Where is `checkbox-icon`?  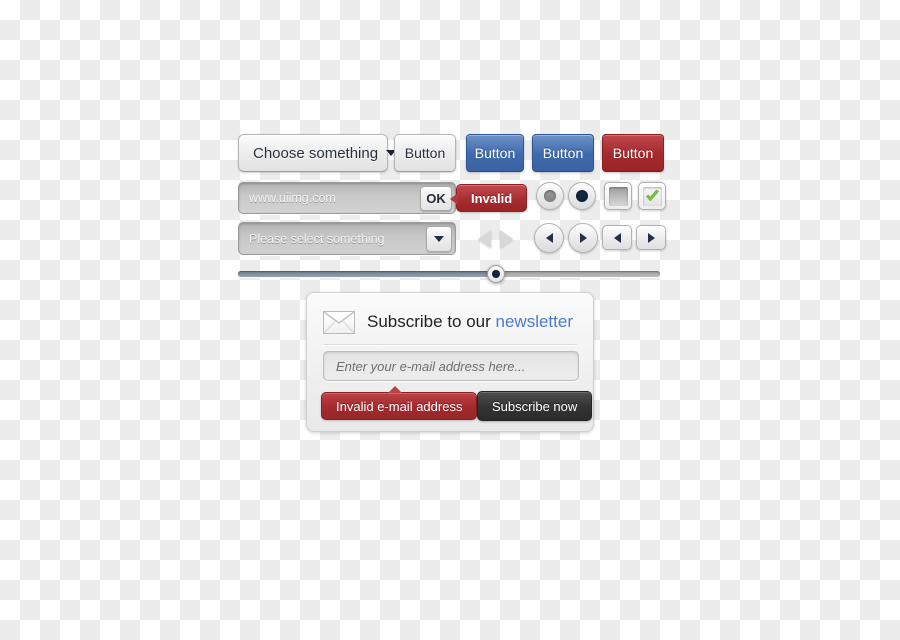
checkbox-icon is located at coordinates (618, 196).